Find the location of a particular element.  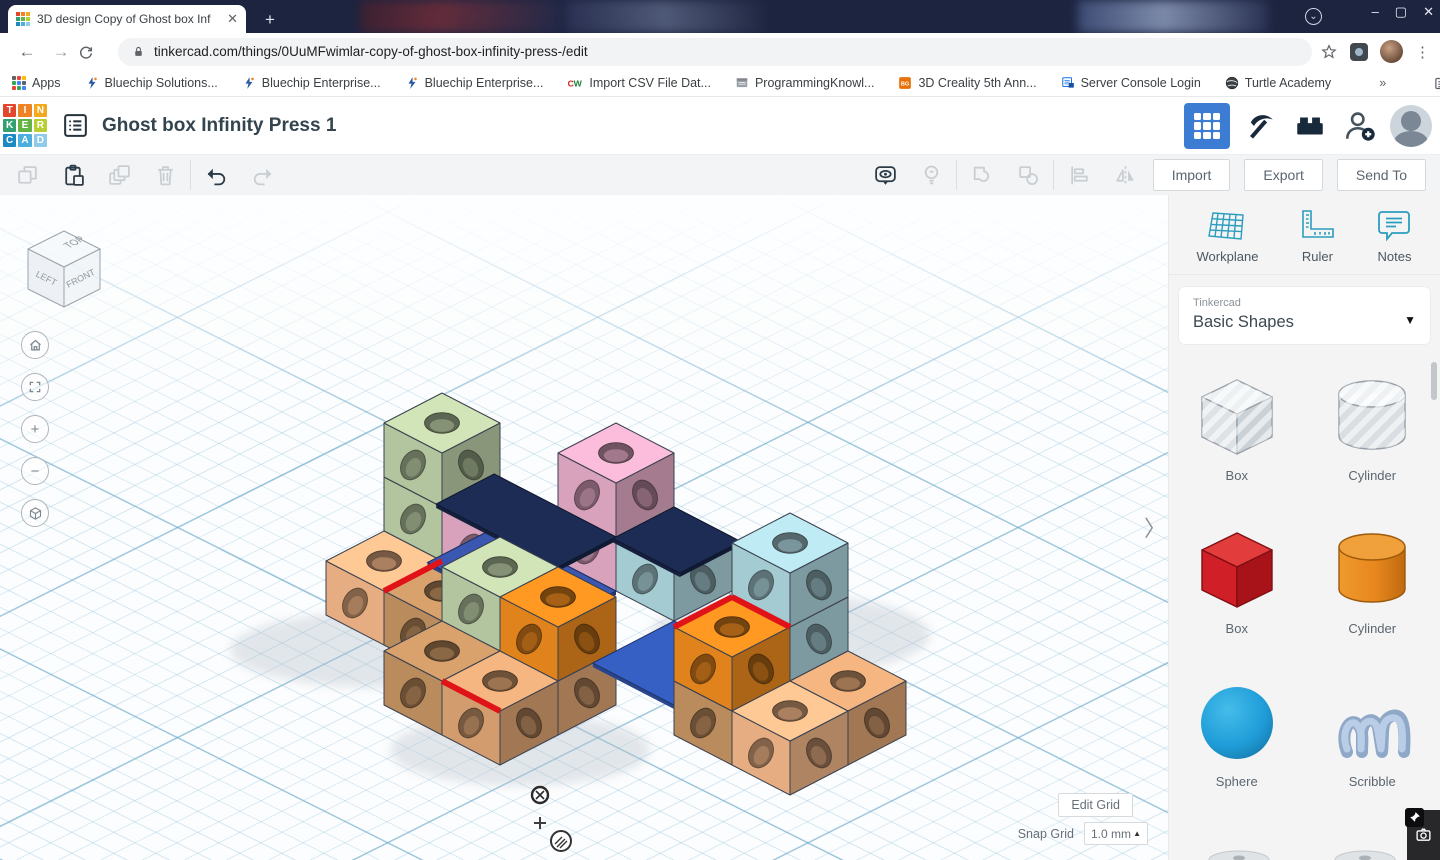

window-maximize-button: ▢ is located at coordinates (1401, 12).